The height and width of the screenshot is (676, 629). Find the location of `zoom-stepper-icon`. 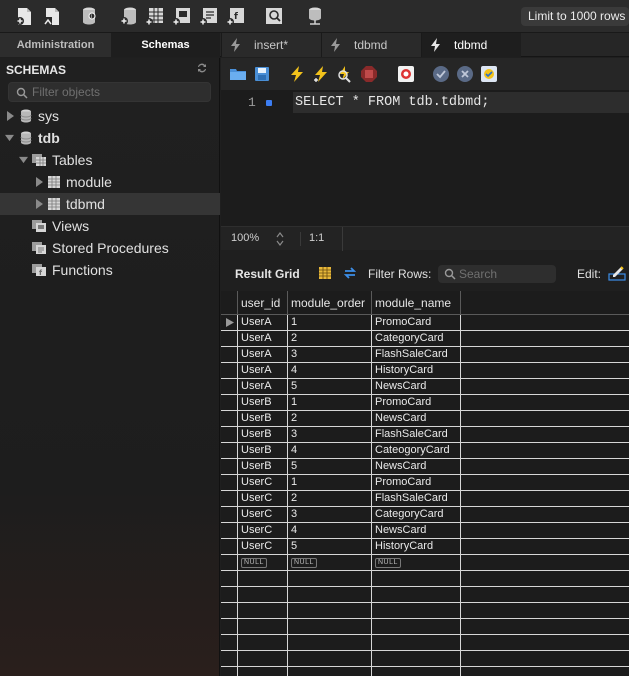

zoom-stepper-icon is located at coordinates (280, 239).